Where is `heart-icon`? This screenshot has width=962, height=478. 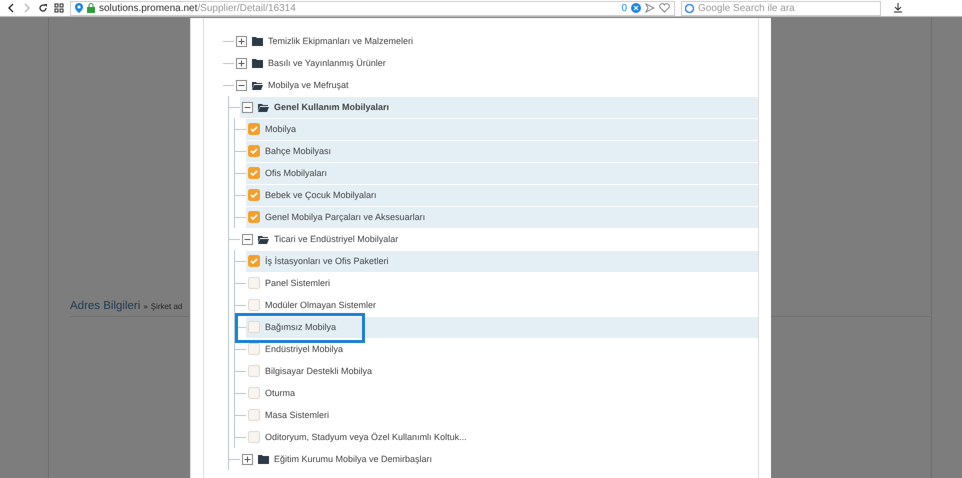 heart-icon is located at coordinates (664, 8).